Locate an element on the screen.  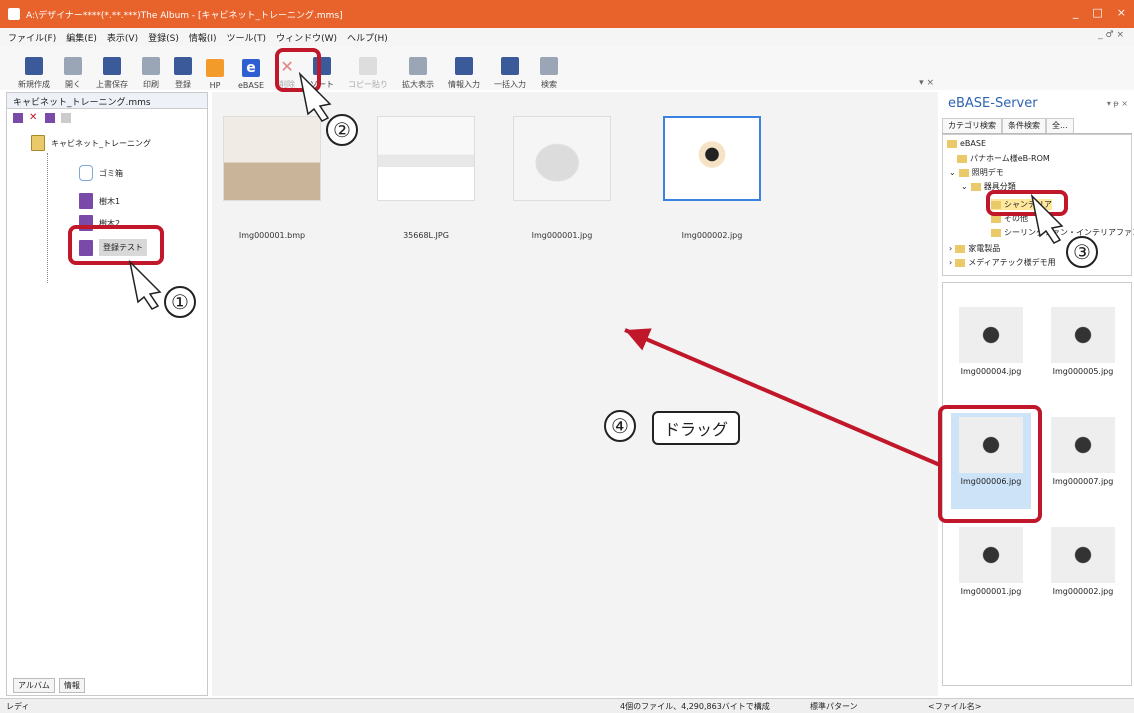
tab-album: アルバム is located at coordinates (34, 685).